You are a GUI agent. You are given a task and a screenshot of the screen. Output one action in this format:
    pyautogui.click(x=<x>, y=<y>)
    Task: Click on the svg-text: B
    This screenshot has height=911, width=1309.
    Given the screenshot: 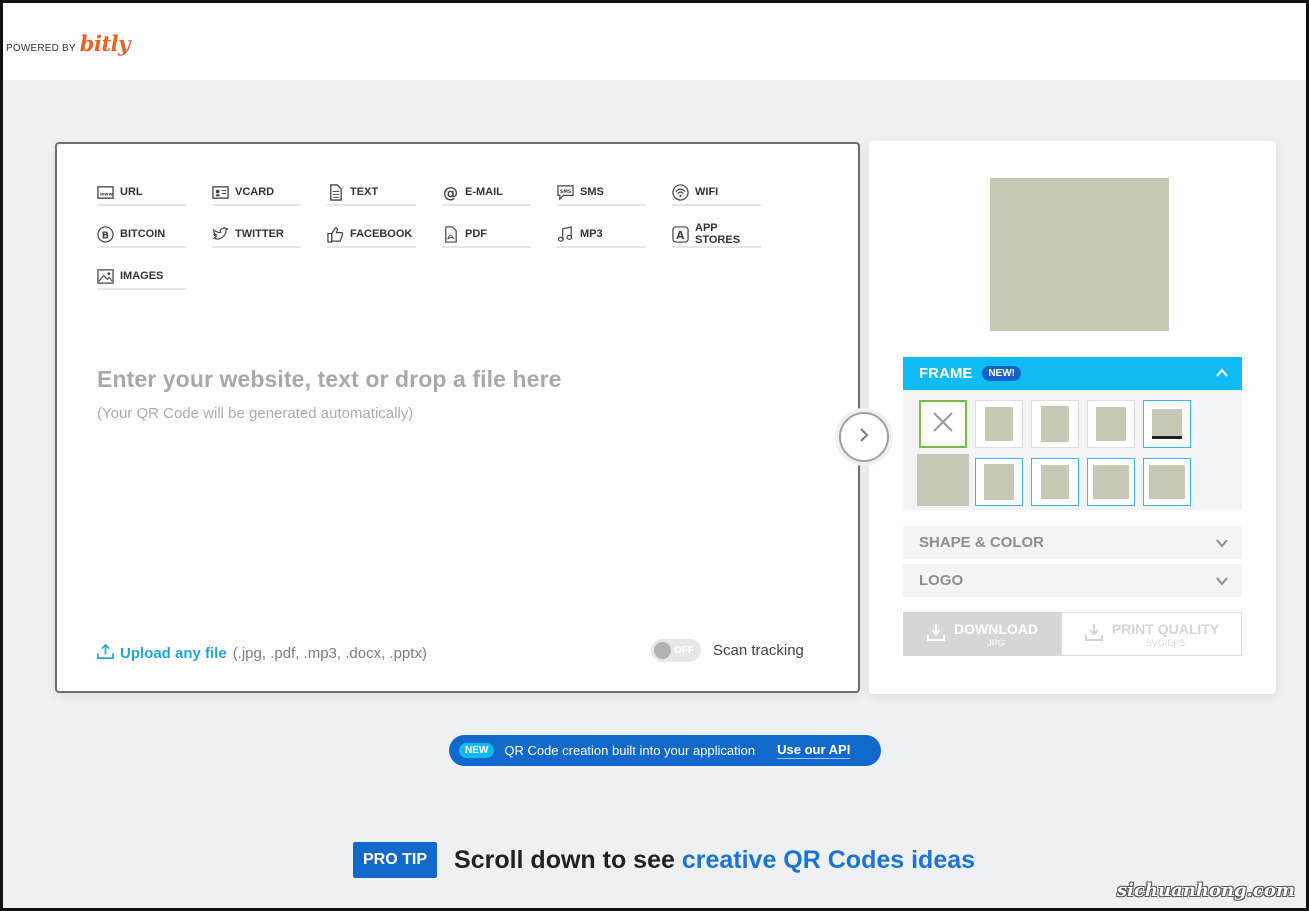 What is the action you would take?
    pyautogui.click(x=105, y=235)
    